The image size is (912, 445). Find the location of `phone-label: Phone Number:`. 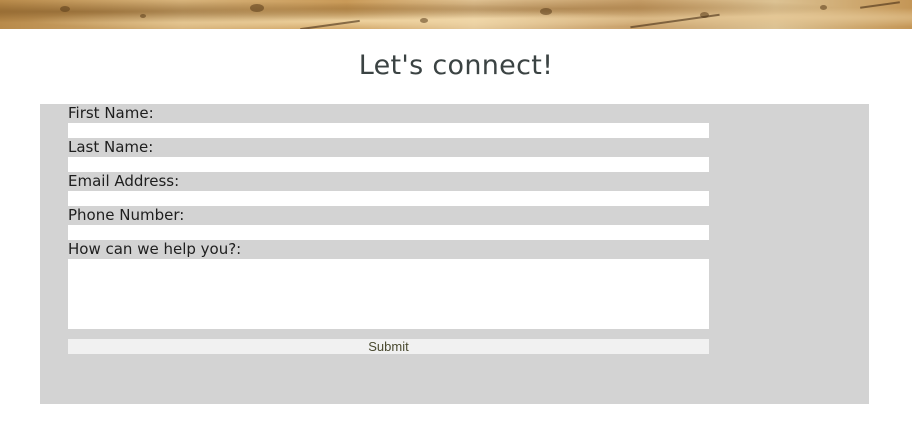

phone-label: Phone Number: is located at coordinates (126, 215).